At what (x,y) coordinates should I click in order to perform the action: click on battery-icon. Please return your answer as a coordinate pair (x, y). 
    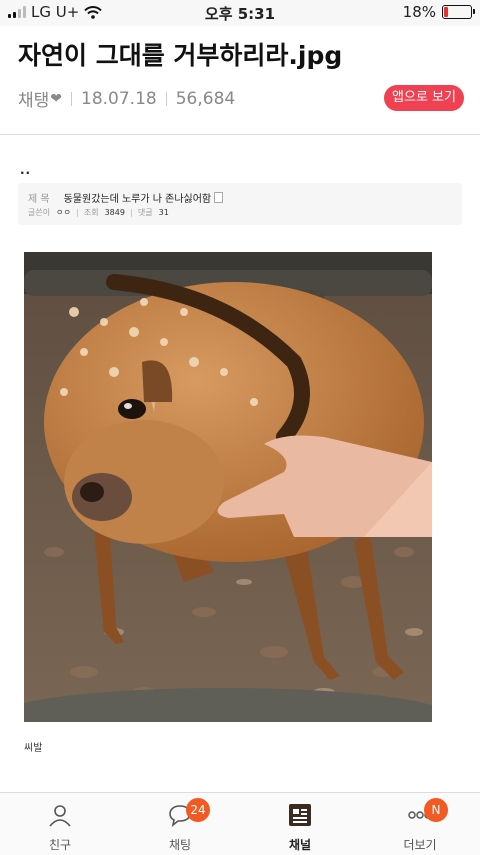
    Looking at the image, I should click on (458, 12).